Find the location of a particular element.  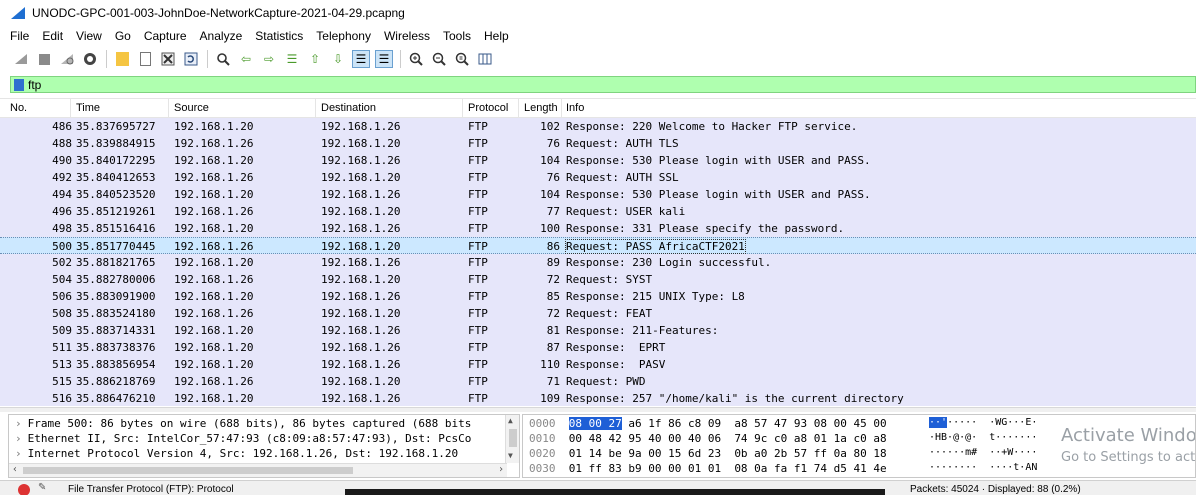

back-icon: ⇦ is located at coordinates (246, 59).